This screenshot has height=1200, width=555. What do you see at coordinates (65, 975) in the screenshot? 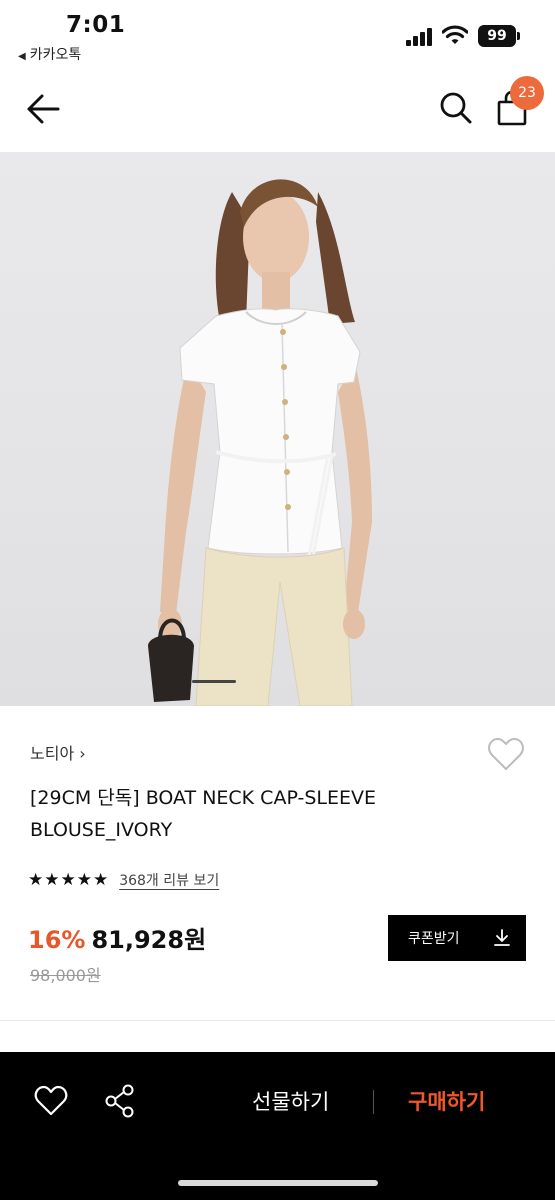
I see `original-price: 98,000원` at bounding box center [65, 975].